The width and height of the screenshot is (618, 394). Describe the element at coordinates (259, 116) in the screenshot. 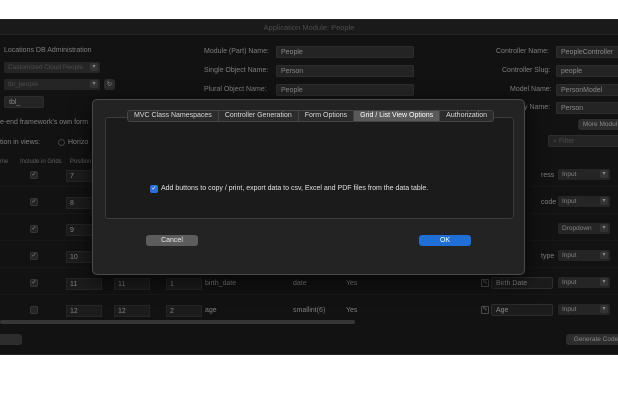

I see `tab-controller-generation: Controller Generation` at that location.